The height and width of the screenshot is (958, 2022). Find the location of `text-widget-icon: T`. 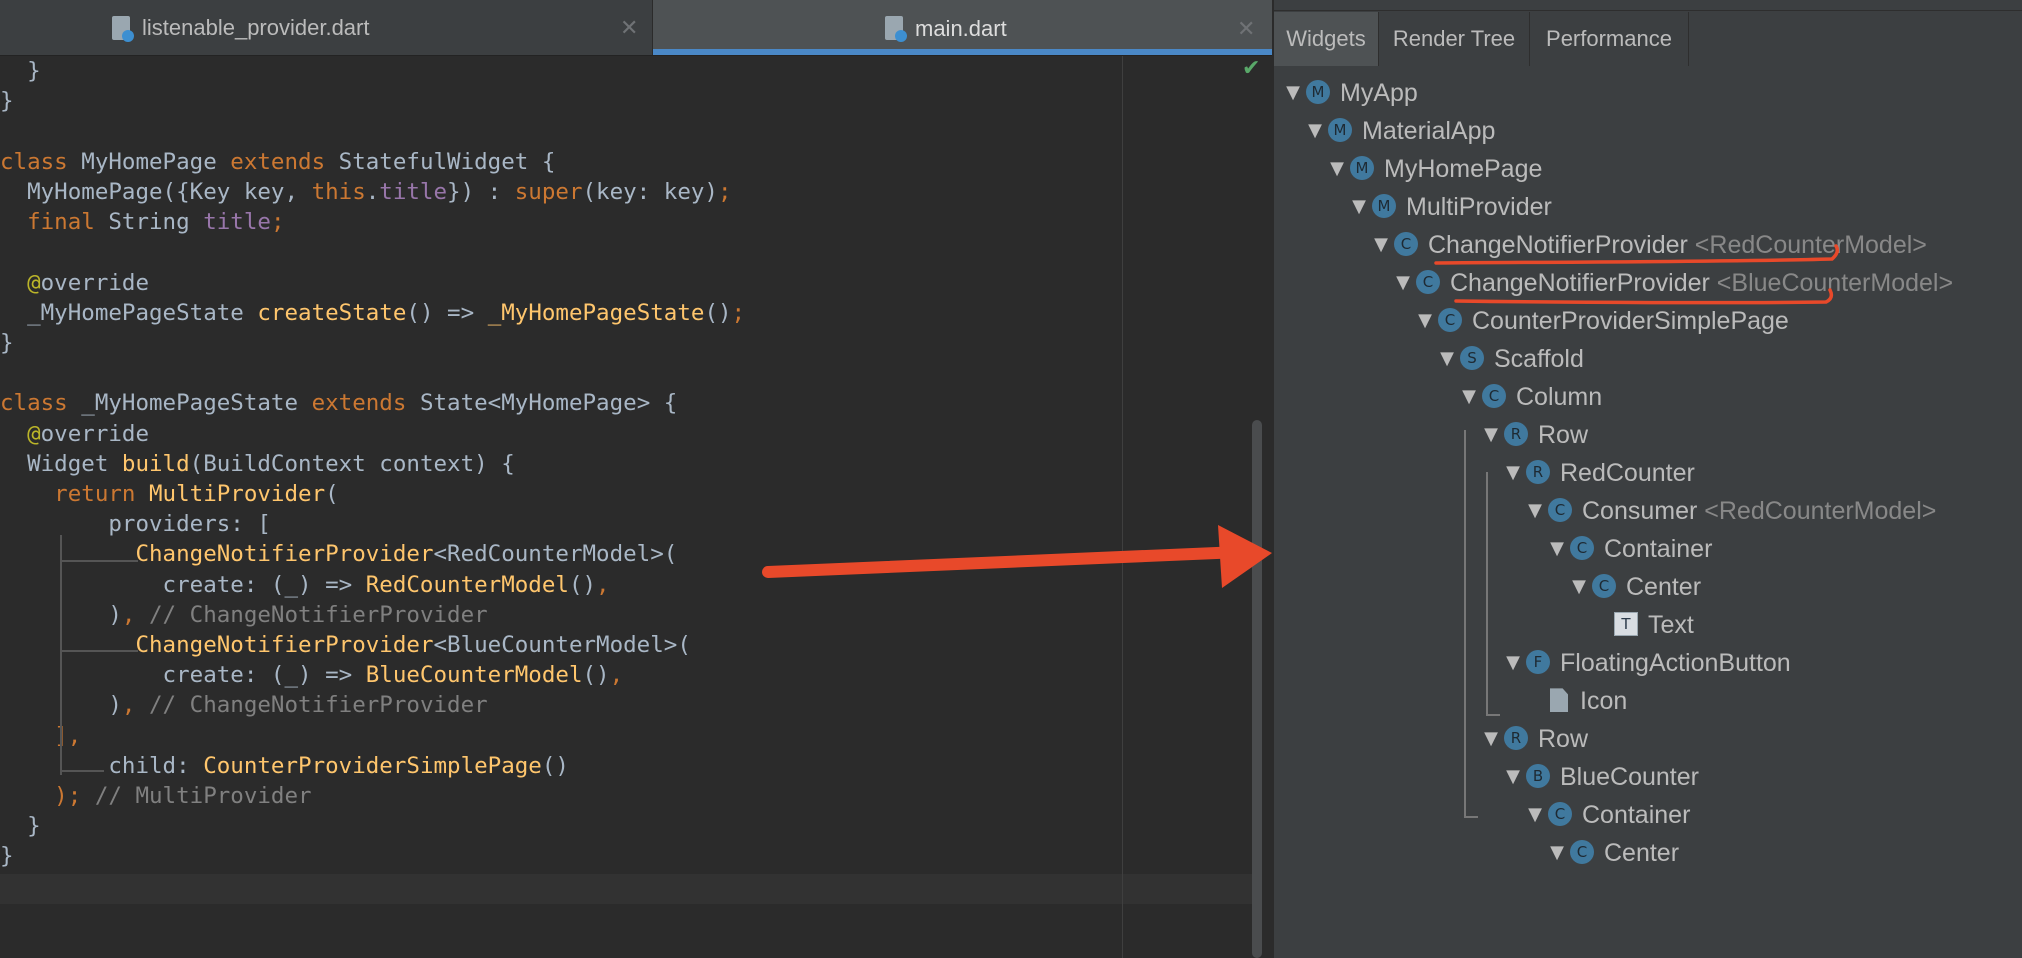

text-widget-icon: T is located at coordinates (1626, 624).